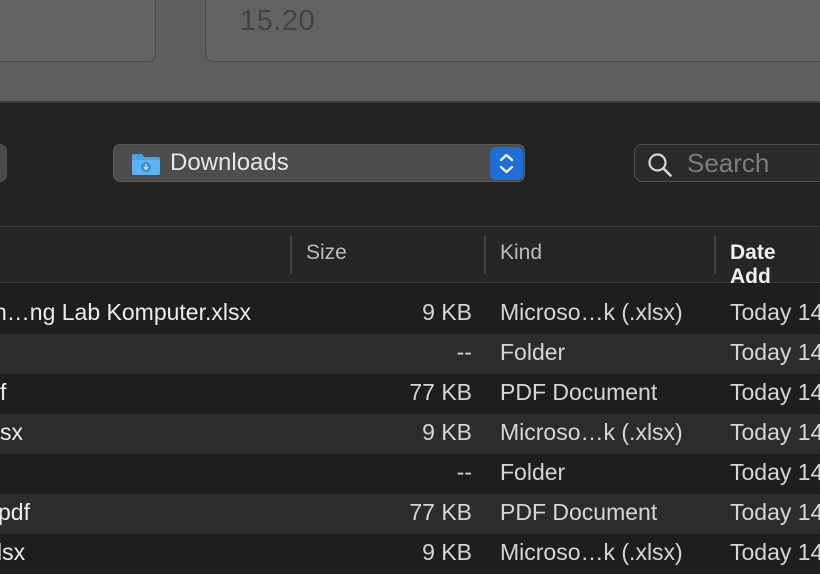 The width and height of the screenshot is (820, 574). What do you see at coordinates (512, 31) in the screenshot?
I see `form-field-right: 15.20` at bounding box center [512, 31].